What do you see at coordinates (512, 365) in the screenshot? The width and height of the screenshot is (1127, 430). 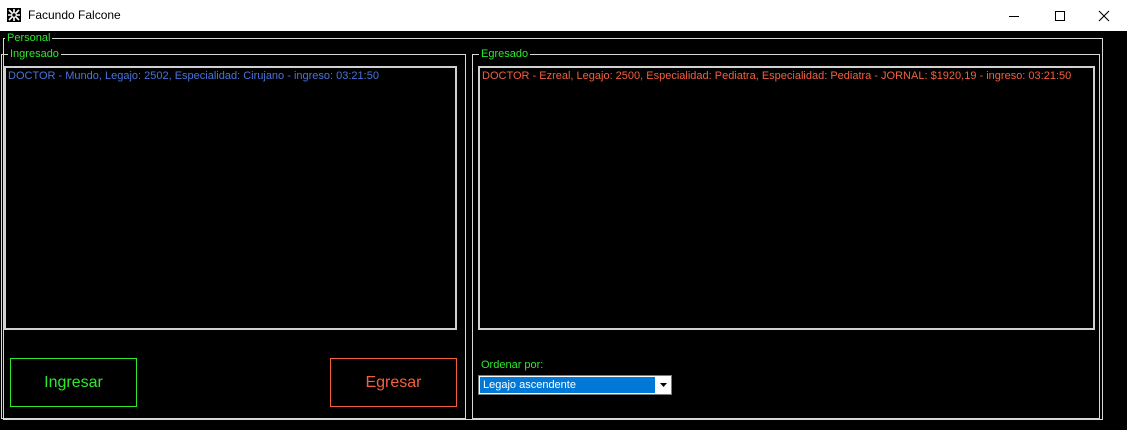 I see `order-by-label: Ordenar por:` at bounding box center [512, 365].